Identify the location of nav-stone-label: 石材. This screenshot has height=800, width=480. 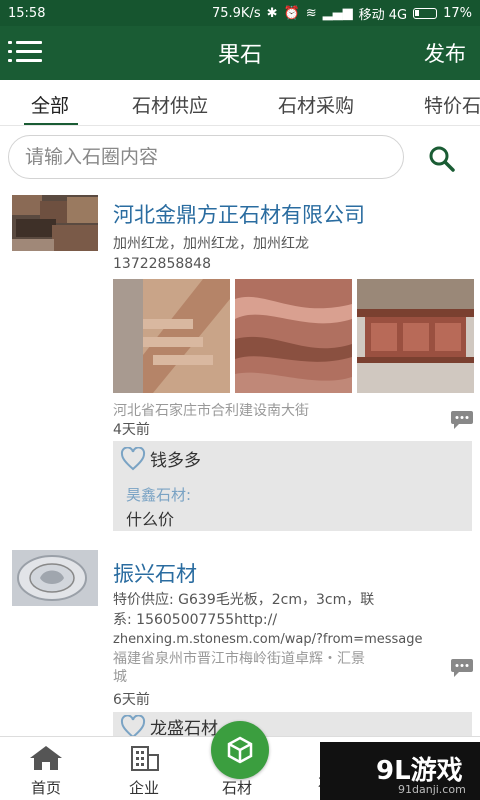
(237, 787).